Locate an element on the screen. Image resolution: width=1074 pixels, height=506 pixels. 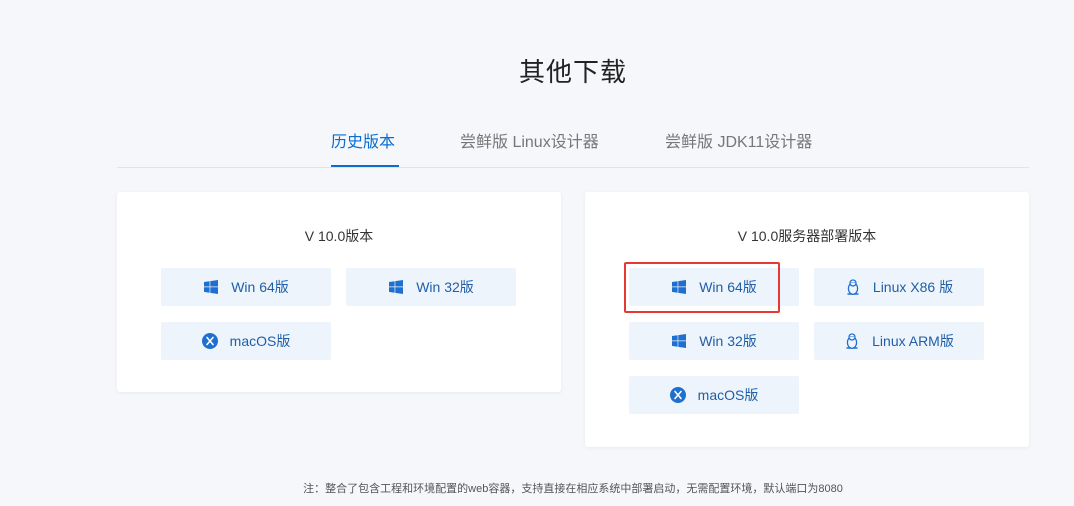
download-server-linux-arm-button: Linux ARM版 is located at coordinates (899, 341).